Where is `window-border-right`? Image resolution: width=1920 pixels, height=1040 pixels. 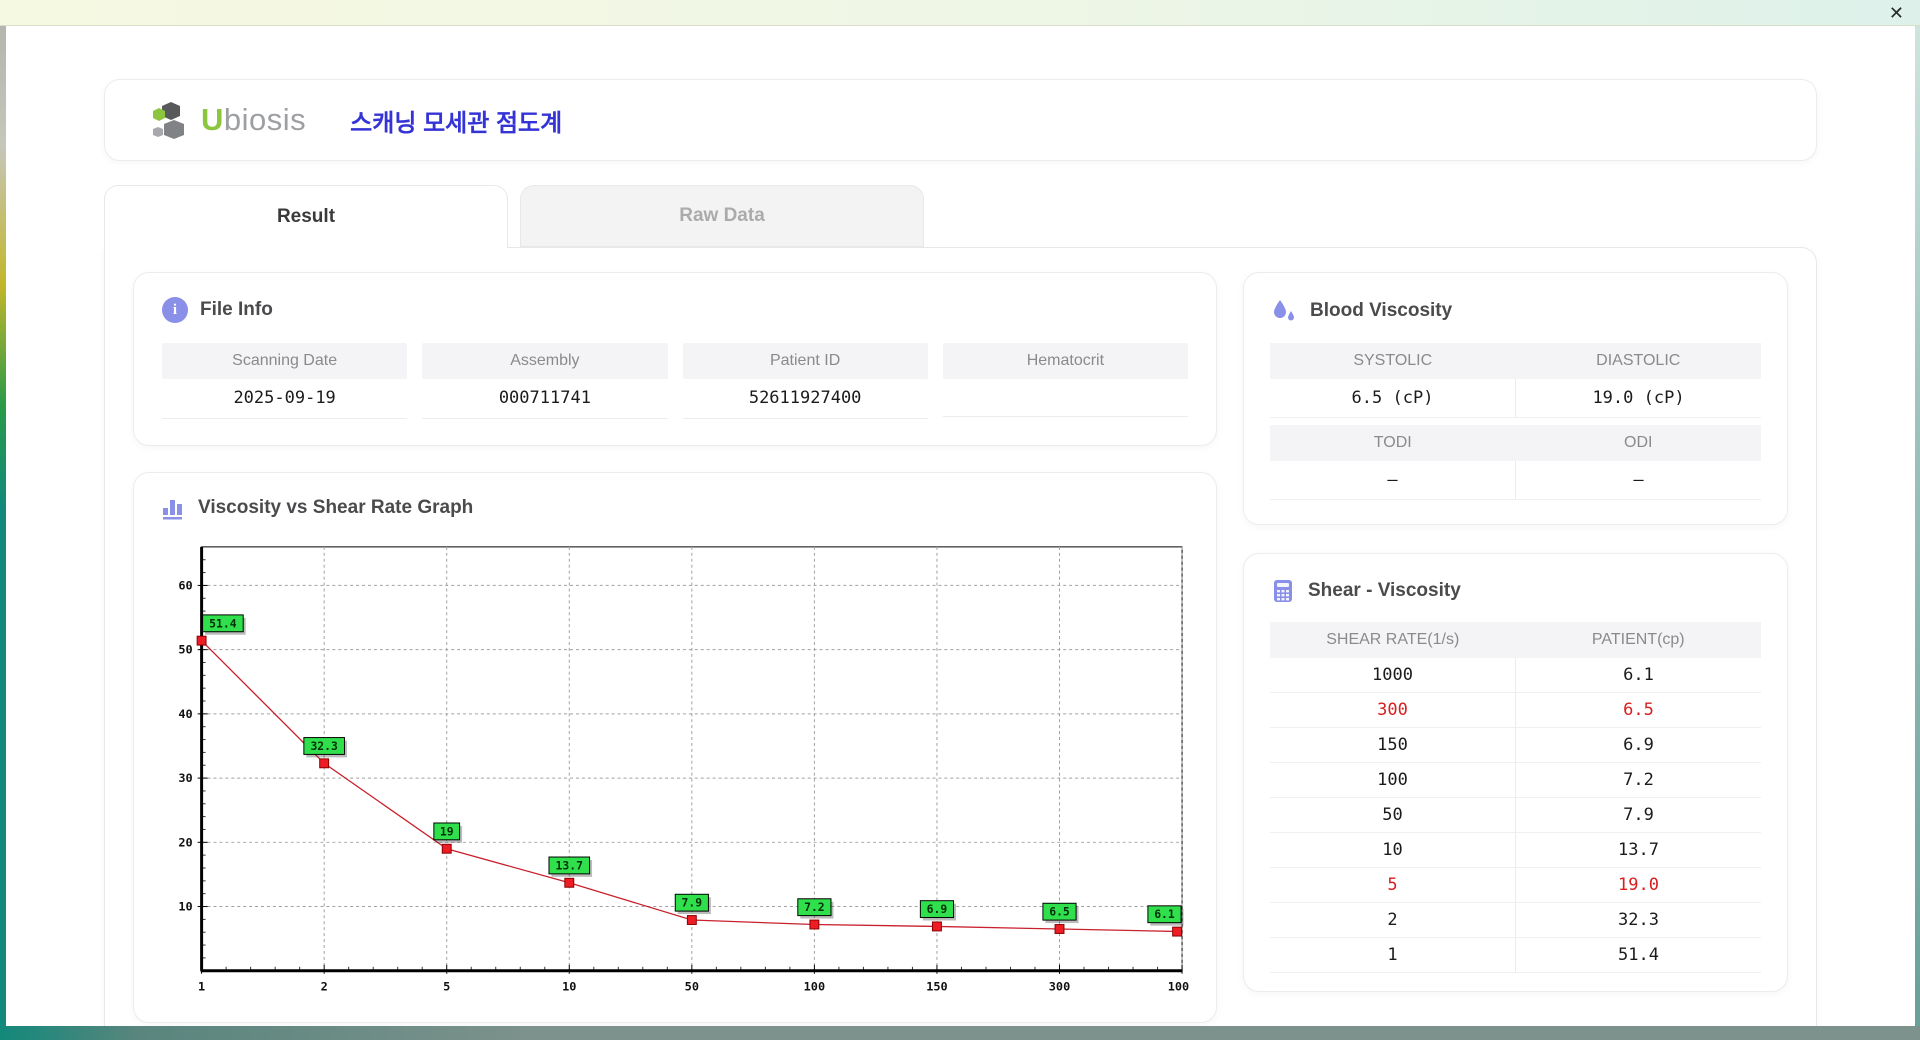
window-border-right is located at coordinates (1917, 526).